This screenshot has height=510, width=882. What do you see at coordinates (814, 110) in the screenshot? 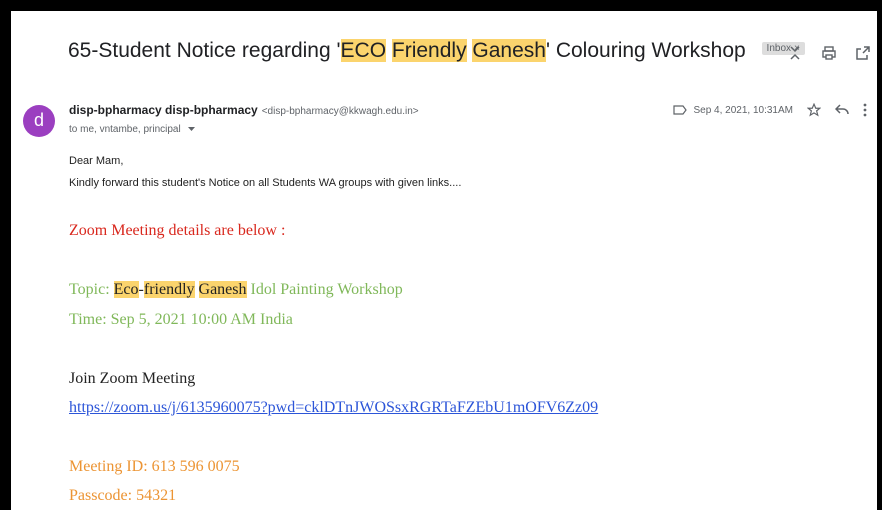
I see `star-icon` at bounding box center [814, 110].